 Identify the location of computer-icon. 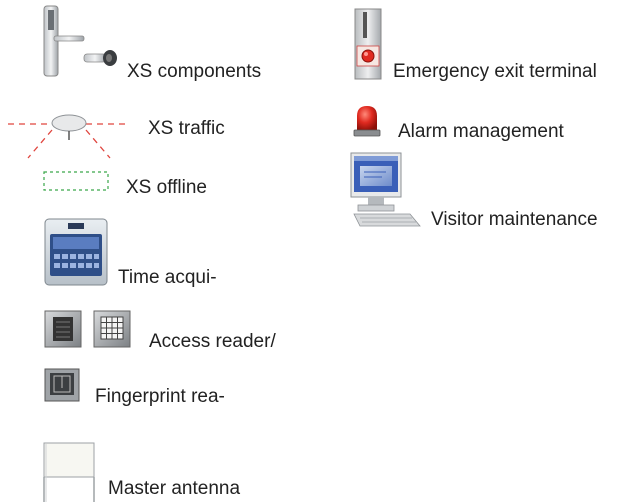
(386, 190).